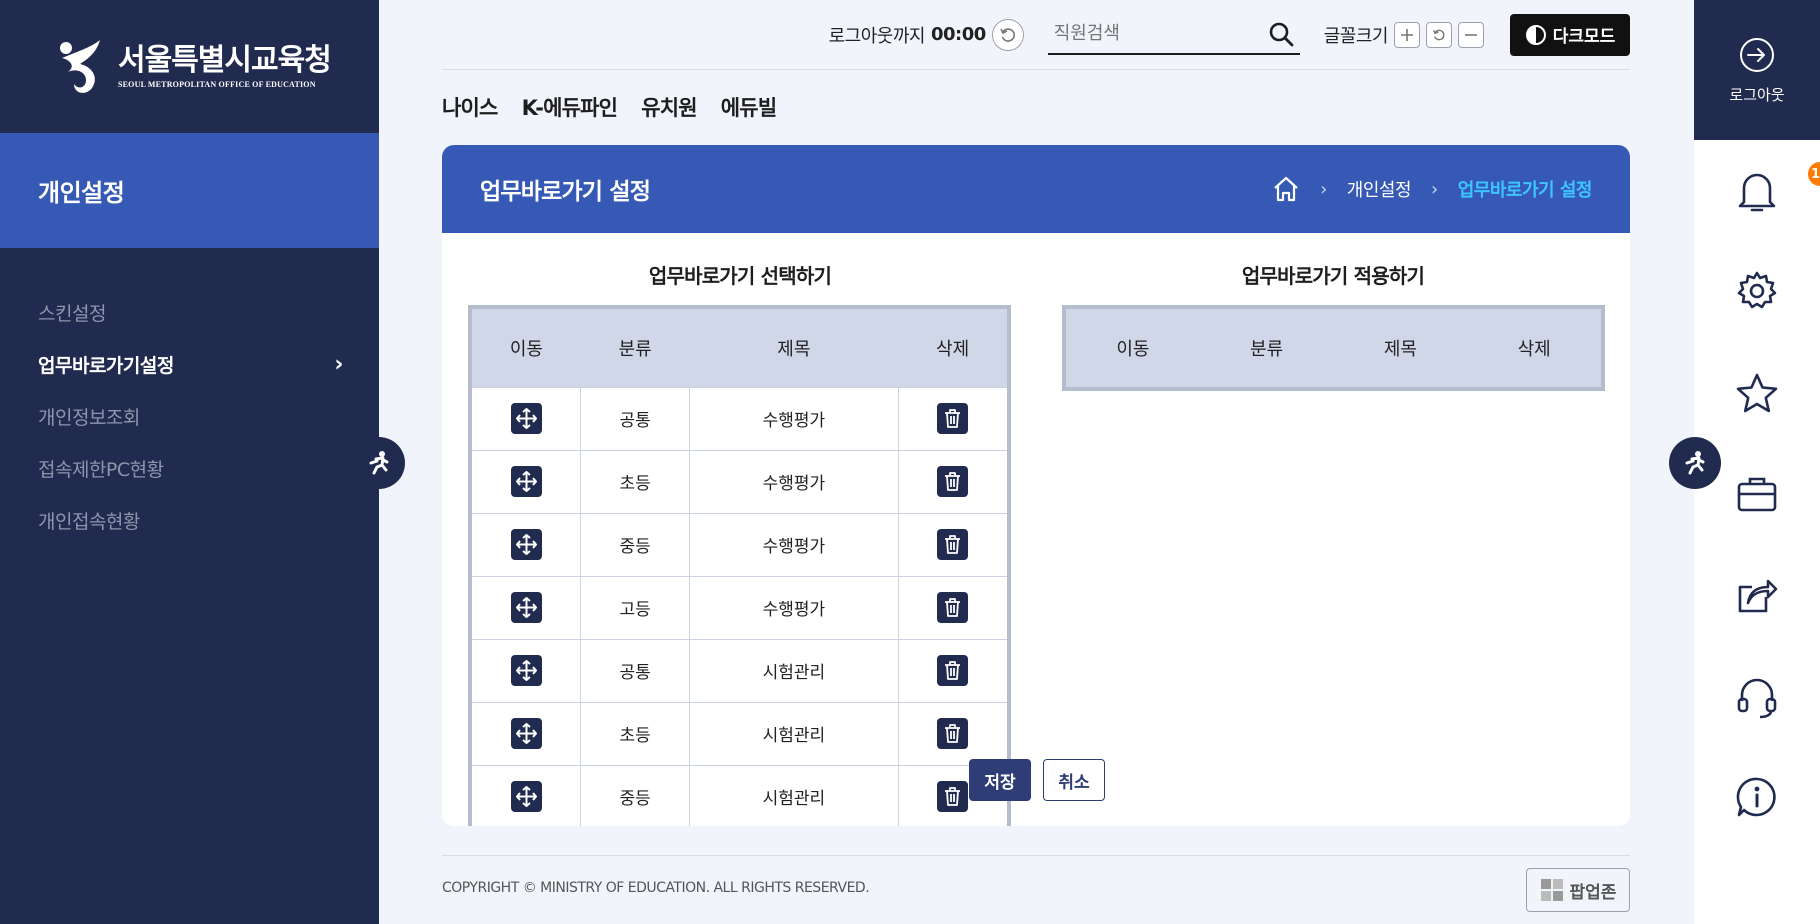  I want to click on sidebar-item-shortcut-settings: 업무바로가기설정 ›, so click(189, 364).